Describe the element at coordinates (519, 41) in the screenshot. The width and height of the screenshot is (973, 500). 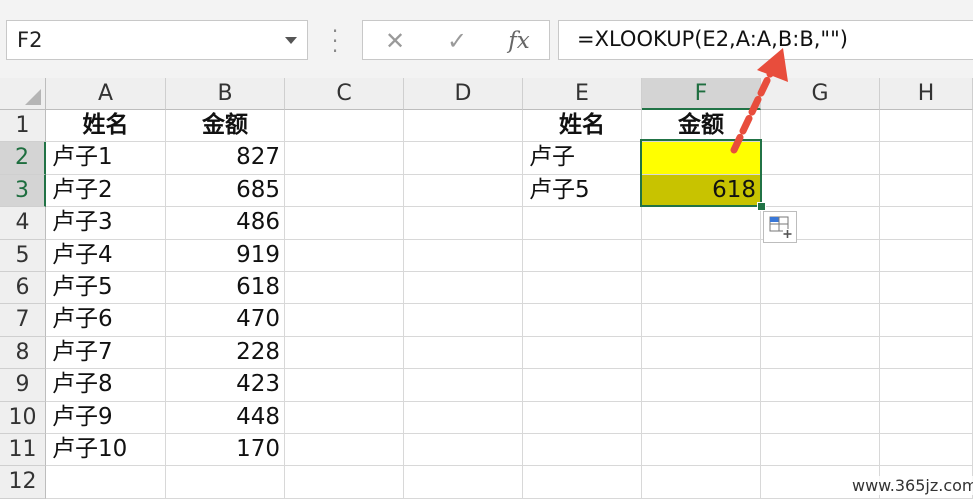
I see `insert-function-button: fx` at that location.